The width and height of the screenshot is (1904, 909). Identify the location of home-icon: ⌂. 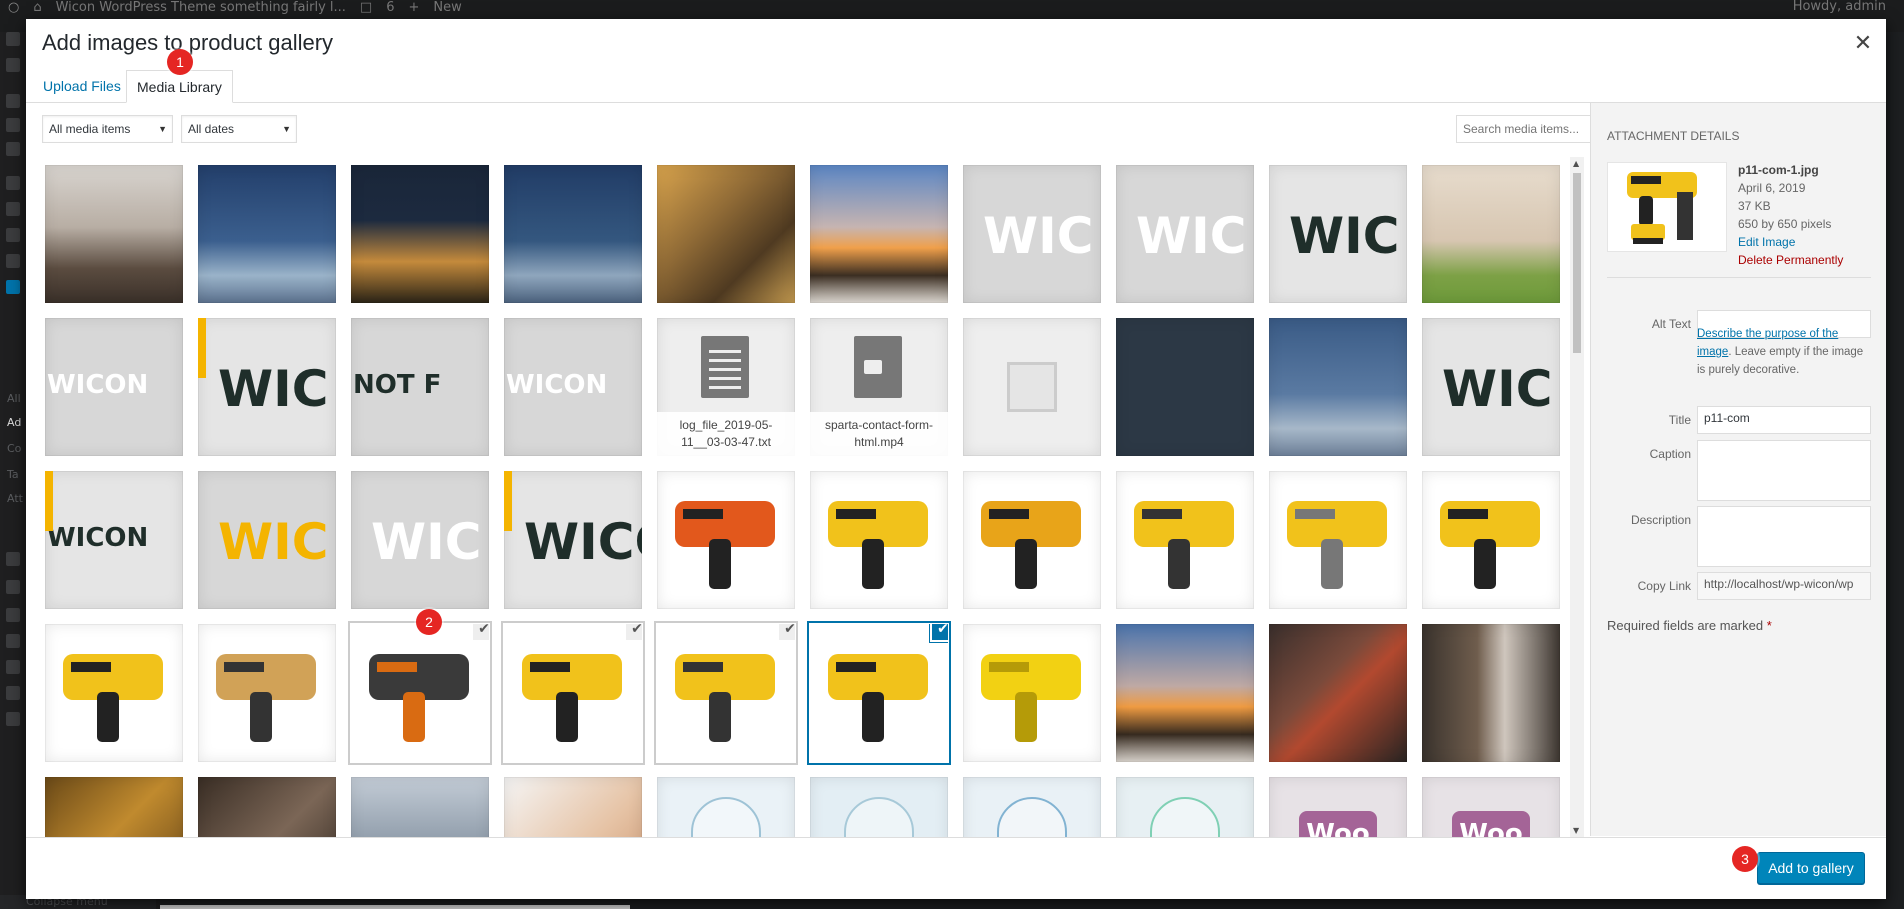
(37, 7).